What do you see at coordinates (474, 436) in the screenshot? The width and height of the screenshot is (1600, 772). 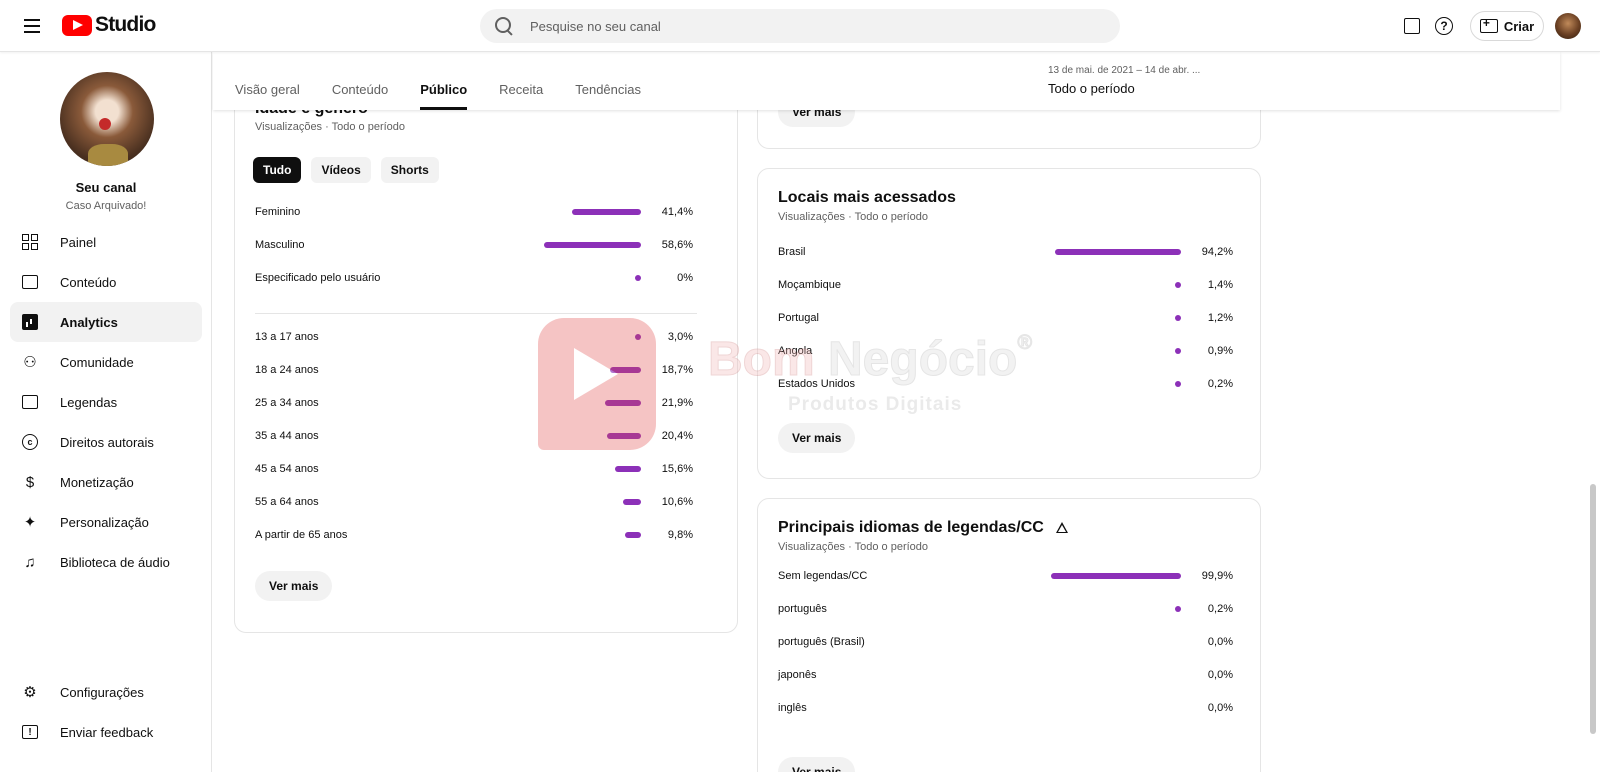 I see `bar-row: 35 a 44 anos 20,4%` at bounding box center [474, 436].